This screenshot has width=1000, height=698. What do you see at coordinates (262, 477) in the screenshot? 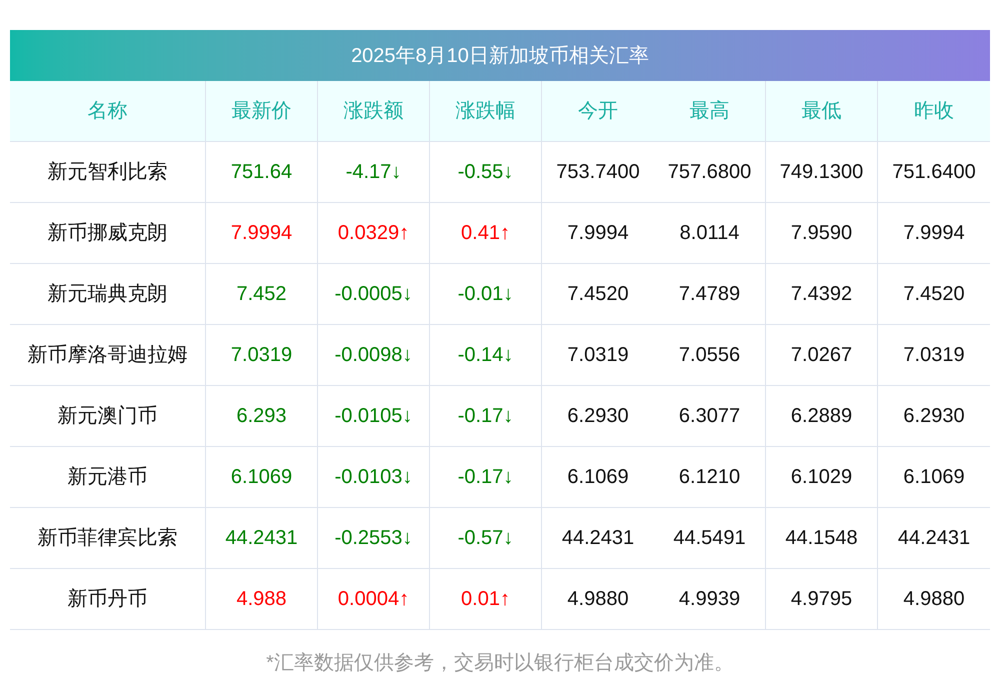
I see `table-cell: 6.1069` at bounding box center [262, 477].